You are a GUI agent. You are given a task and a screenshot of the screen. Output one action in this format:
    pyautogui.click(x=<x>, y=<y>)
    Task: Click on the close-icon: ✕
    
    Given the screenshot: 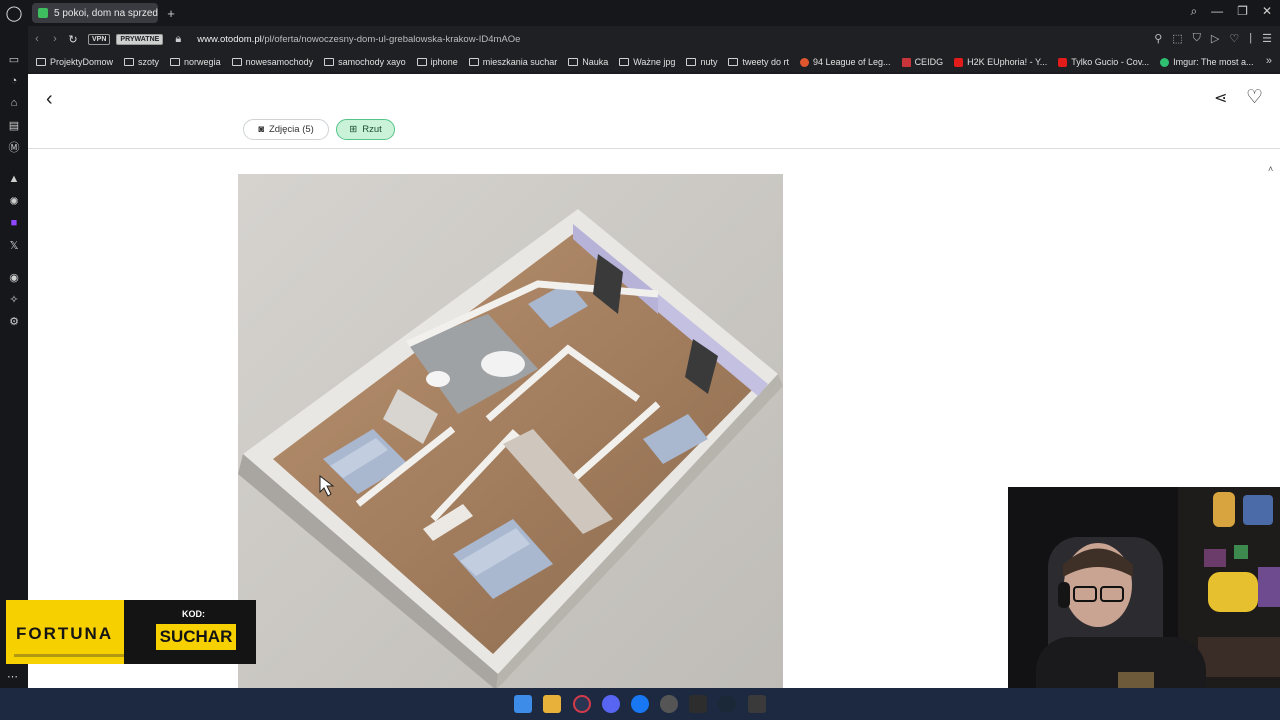 What is the action you would take?
    pyautogui.click(x=1267, y=11)
    